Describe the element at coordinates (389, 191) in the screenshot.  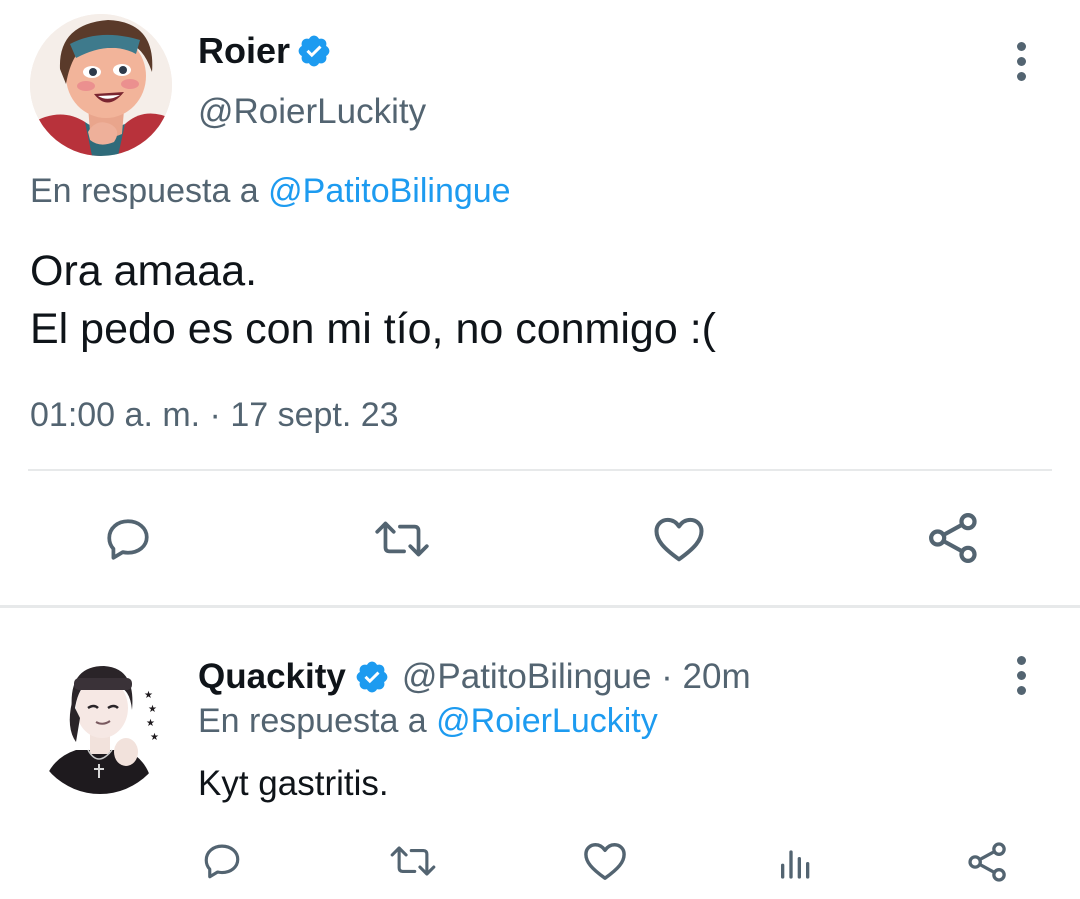
I see `reply-to-link: @PatitoBilingue` at that location.